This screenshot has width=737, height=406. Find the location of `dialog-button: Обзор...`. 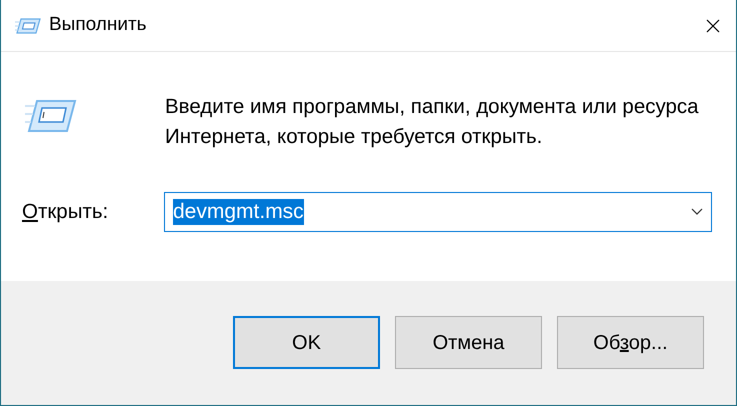

dialog-button: Обзор... is located at coordinates (630, 342).